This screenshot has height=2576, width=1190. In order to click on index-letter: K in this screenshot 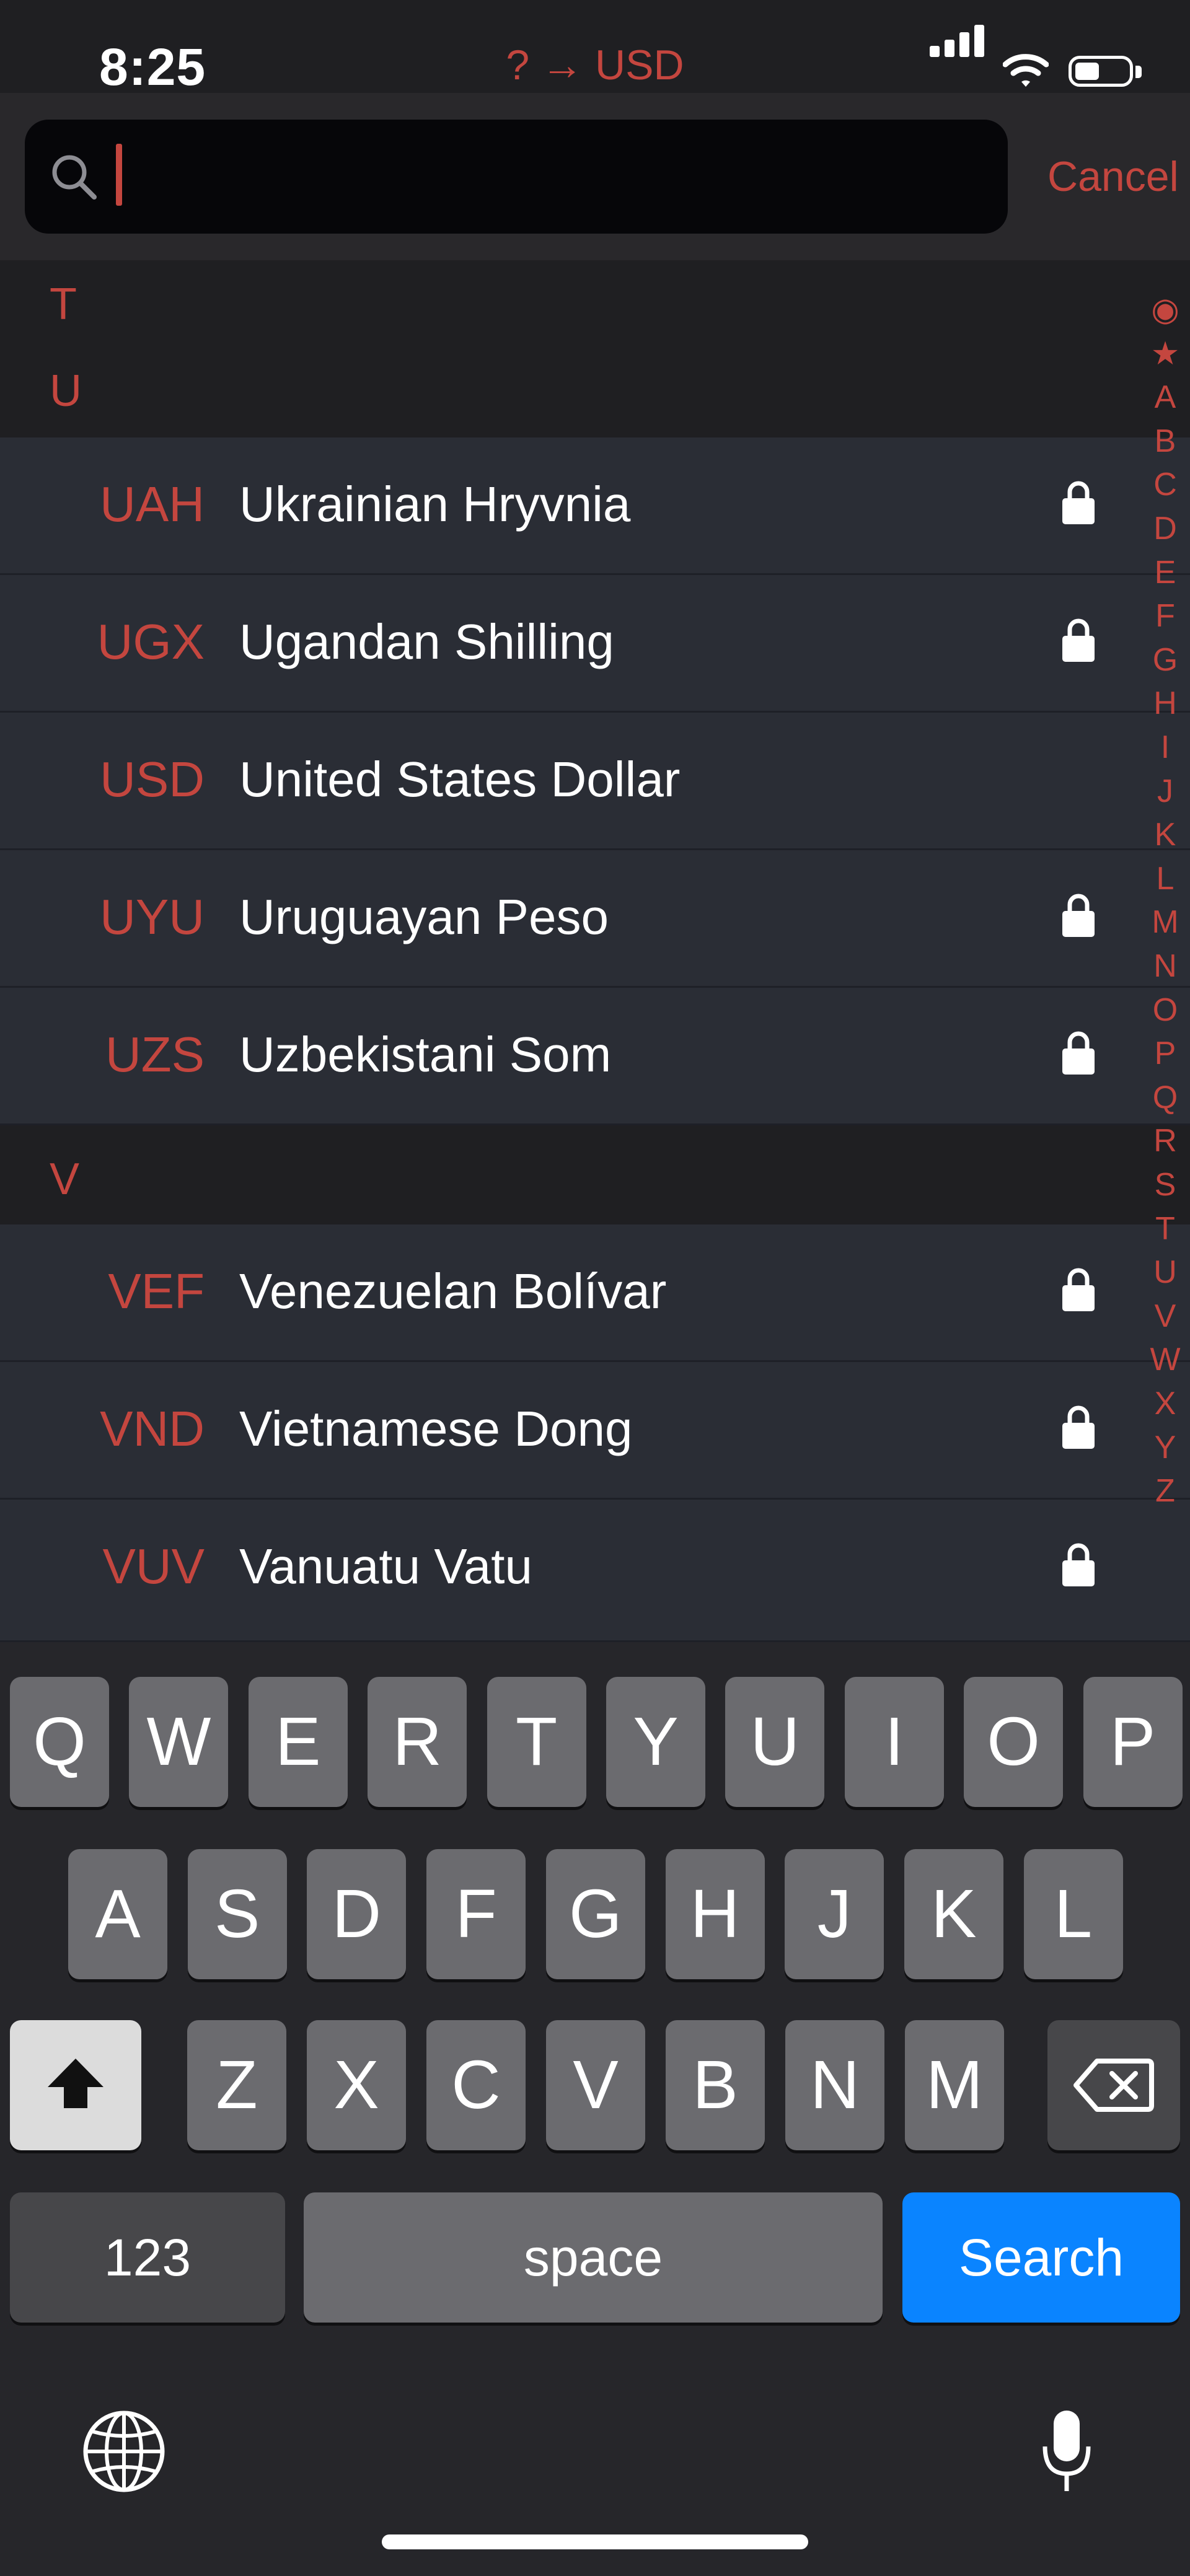, I will do `click(1165, 834)`.